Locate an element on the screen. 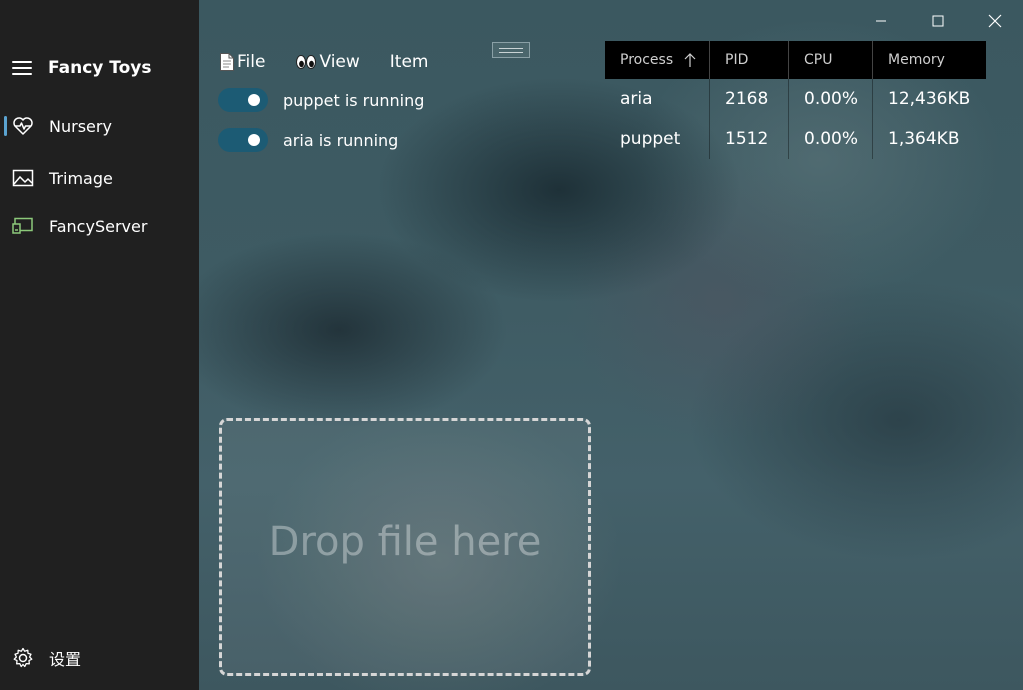 This screenshot has height=690, width=1023. toggle-label: puppet is running is located at coordinates (354, 100).